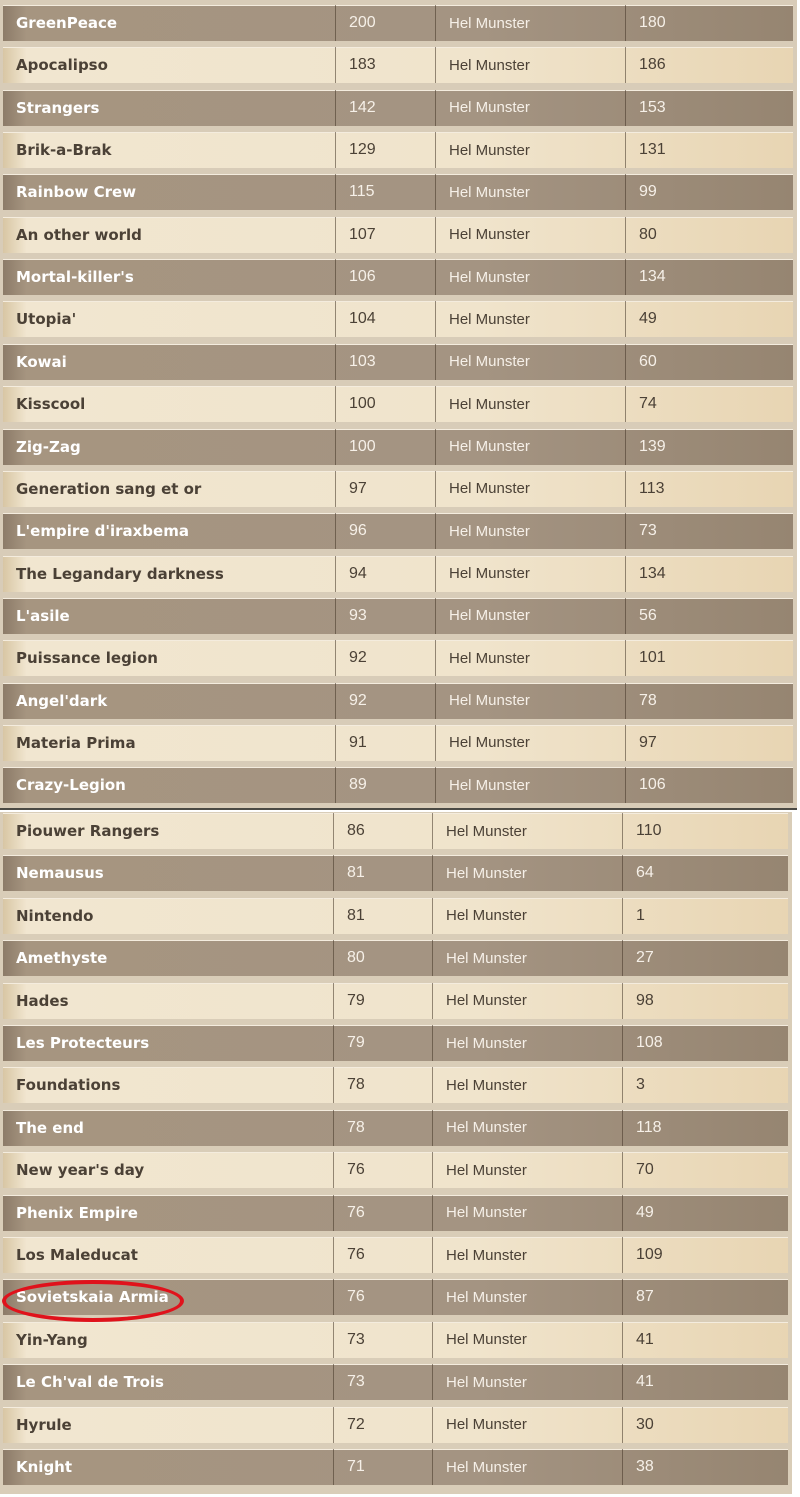 This screenshot has height=1497, width=800. I want to click on cell-name: Mortal-killer's, so click(169, 277).